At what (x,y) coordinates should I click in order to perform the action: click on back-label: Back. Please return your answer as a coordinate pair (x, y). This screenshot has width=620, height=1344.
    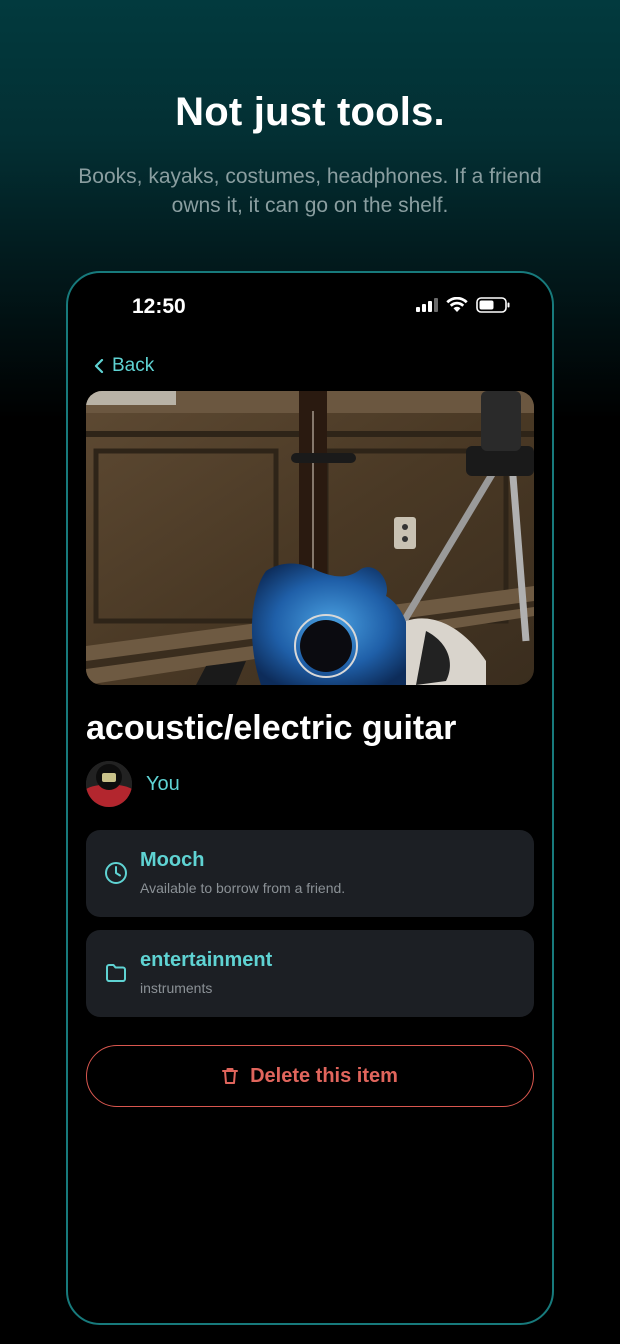
    Looking at the image, I should click on (133, 365).